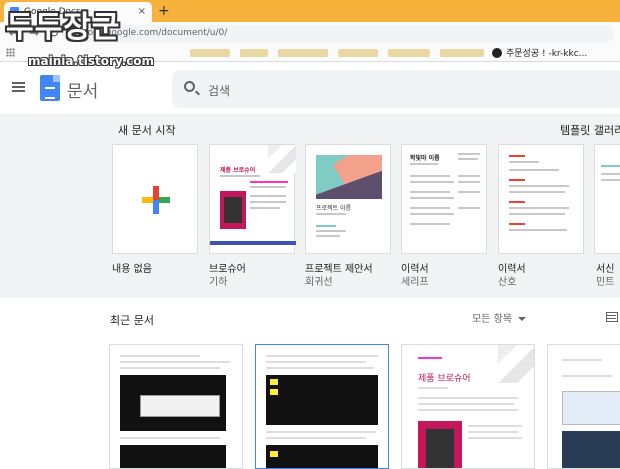  I want to click on proposal-title: 프로젝트 이름, so click(334, 208).